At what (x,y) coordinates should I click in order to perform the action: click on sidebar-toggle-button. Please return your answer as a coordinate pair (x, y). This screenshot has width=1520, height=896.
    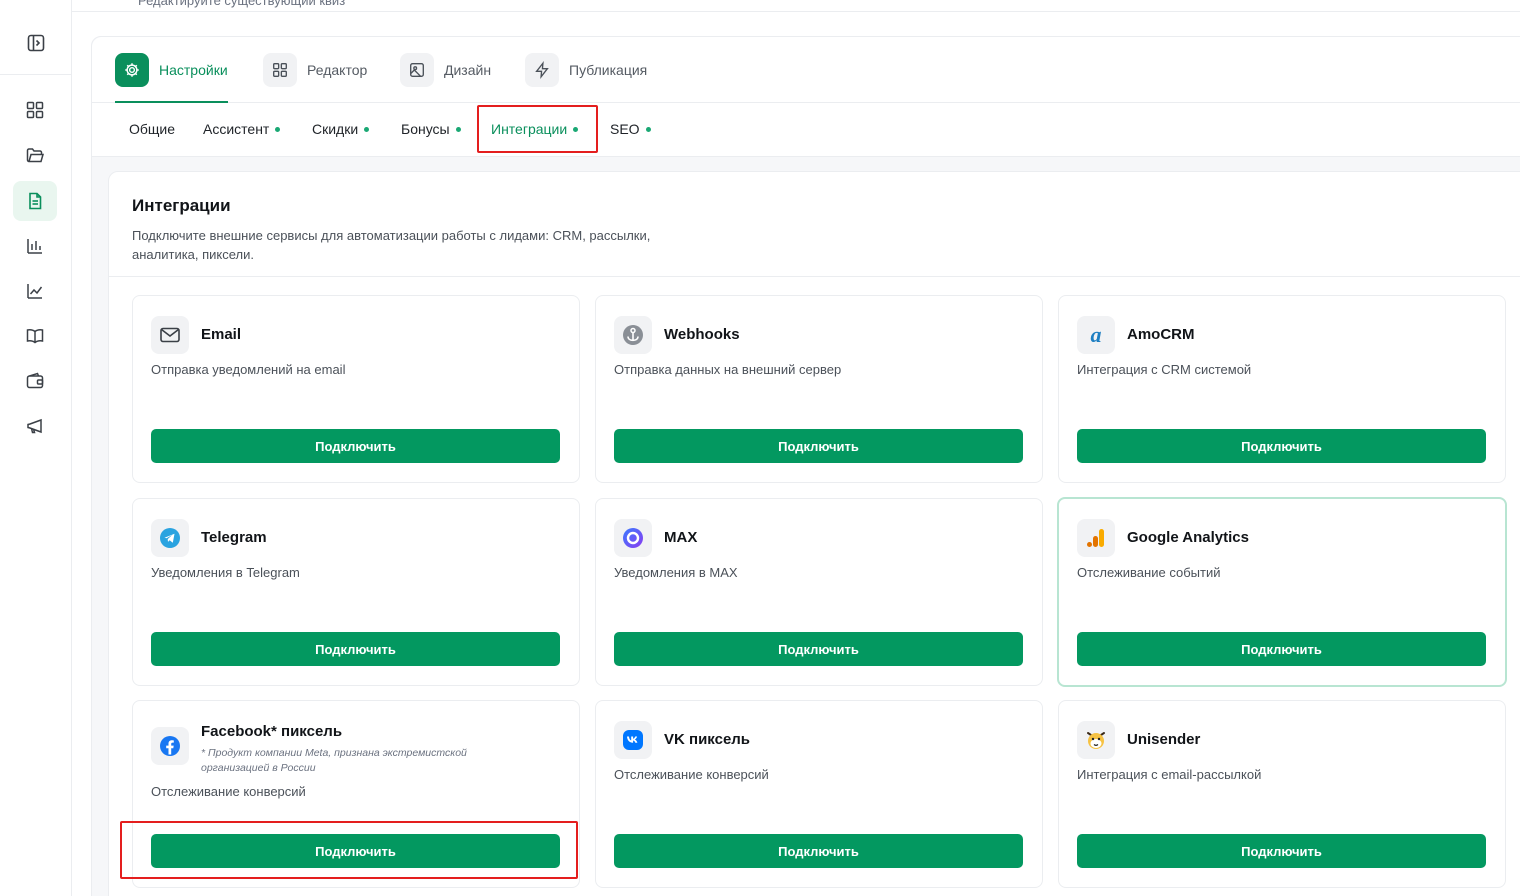
    Looking at the image, I should click on (36, 43).